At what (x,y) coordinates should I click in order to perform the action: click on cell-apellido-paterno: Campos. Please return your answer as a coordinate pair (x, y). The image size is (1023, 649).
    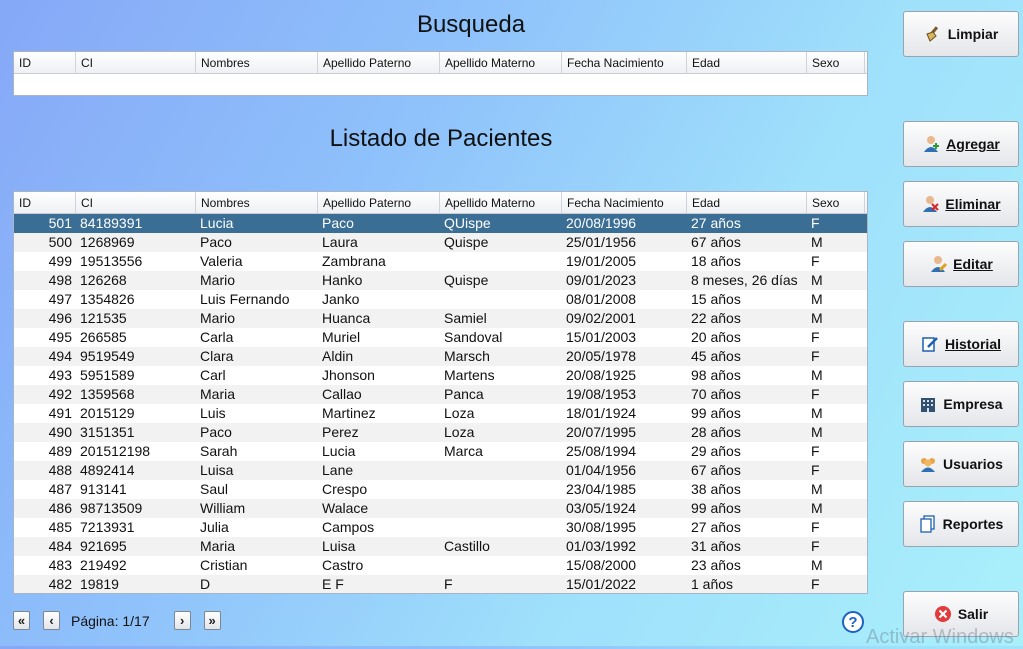
    Looking at the image, I should click on (348, 527).